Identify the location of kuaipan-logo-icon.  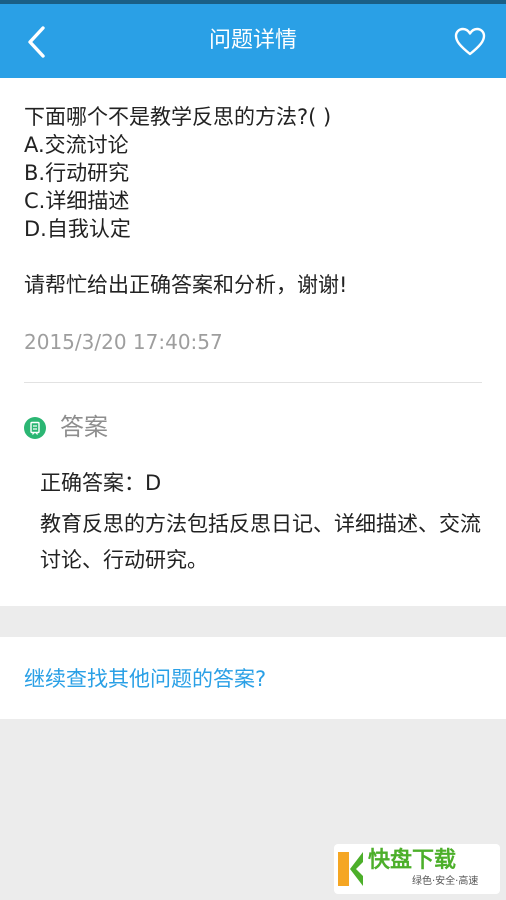
(350, 869).